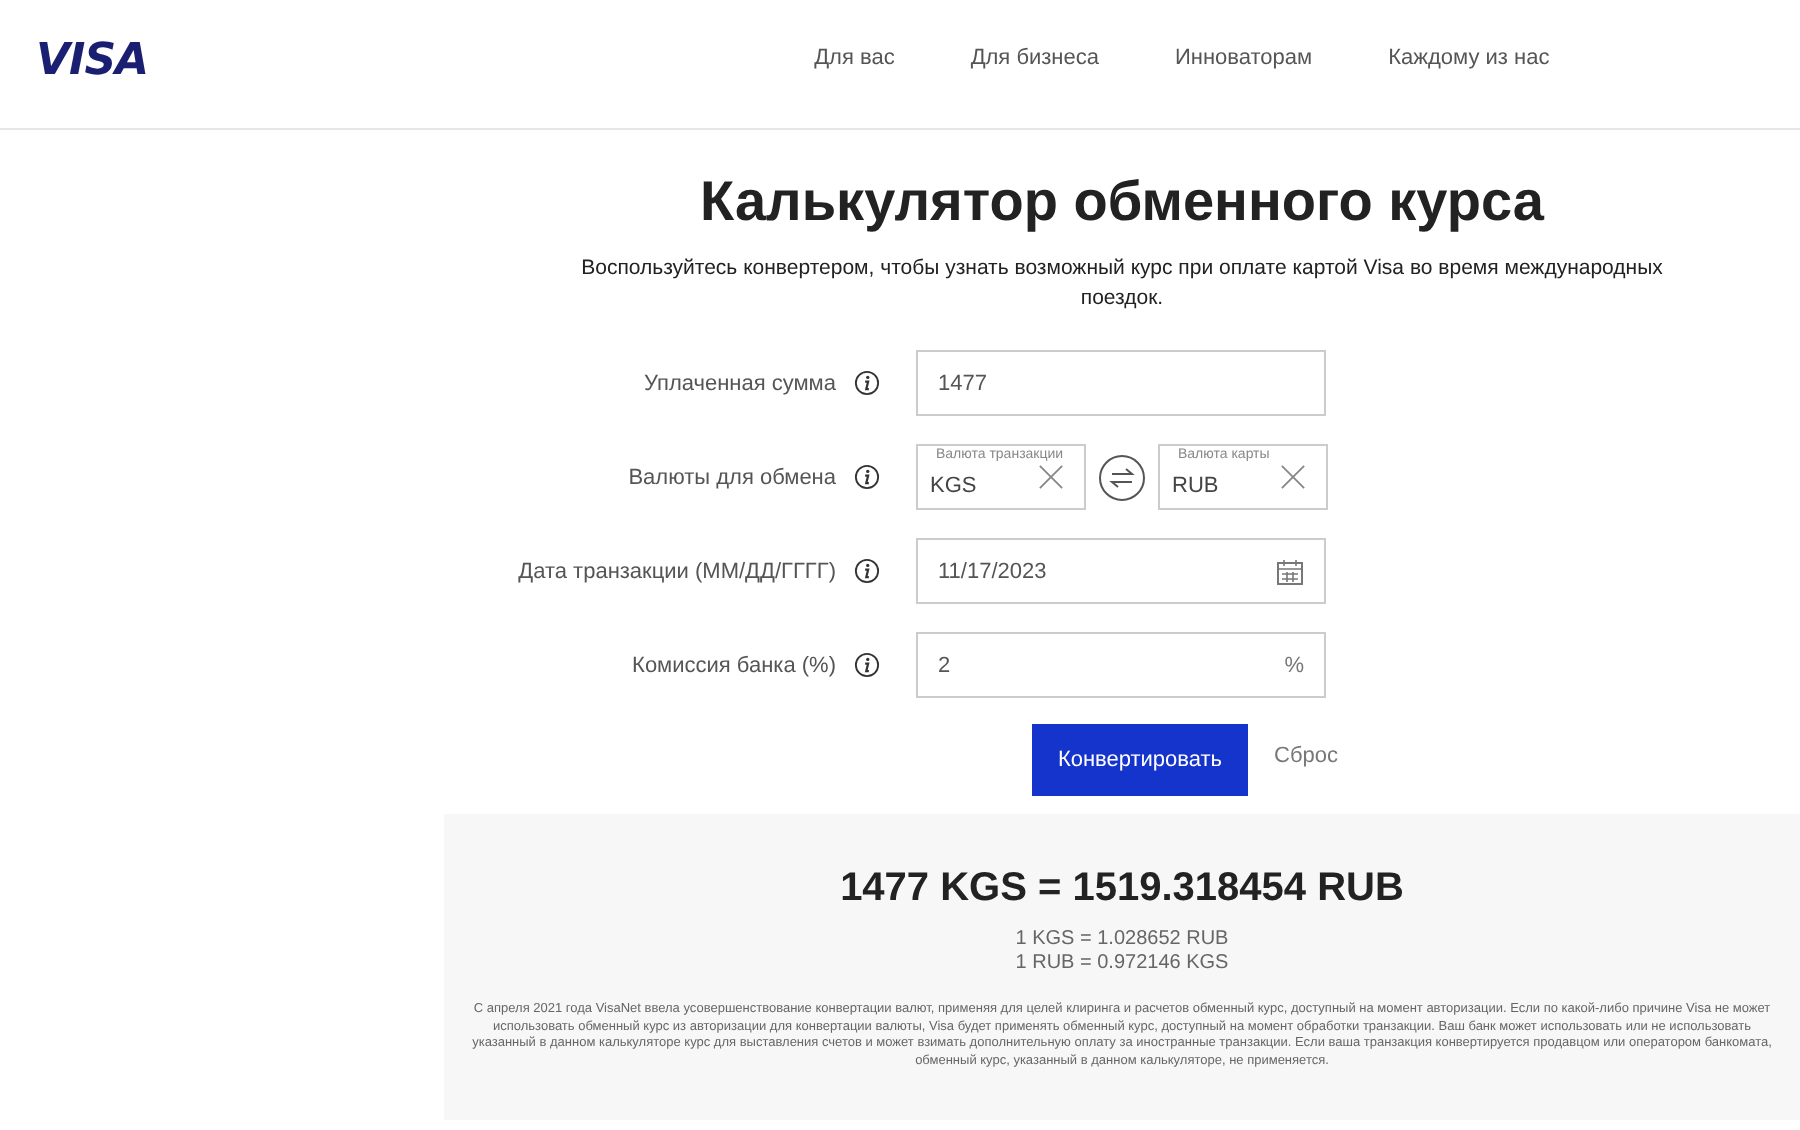 The image size is (1800, 1130). Describe the element at coordinates (1122, 202) in the screenshot. I see `page-title: Калькулятор обменного курса` at that location.